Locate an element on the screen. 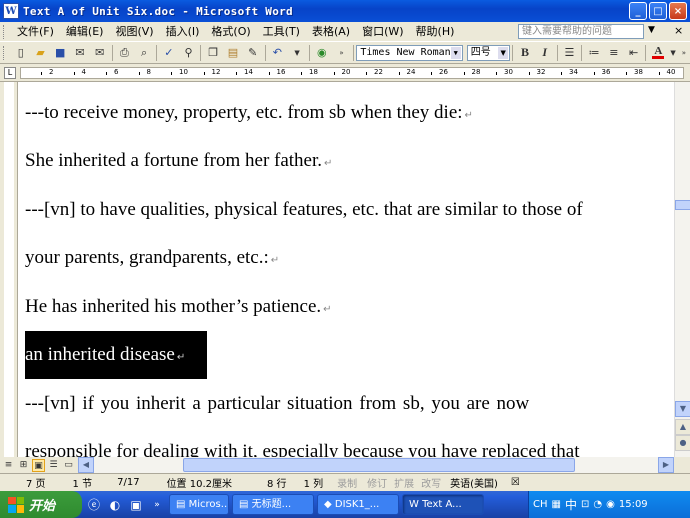 This screenshot has width=690, height=518. status-extend: 扩展 is located at coordinates (404, 482).